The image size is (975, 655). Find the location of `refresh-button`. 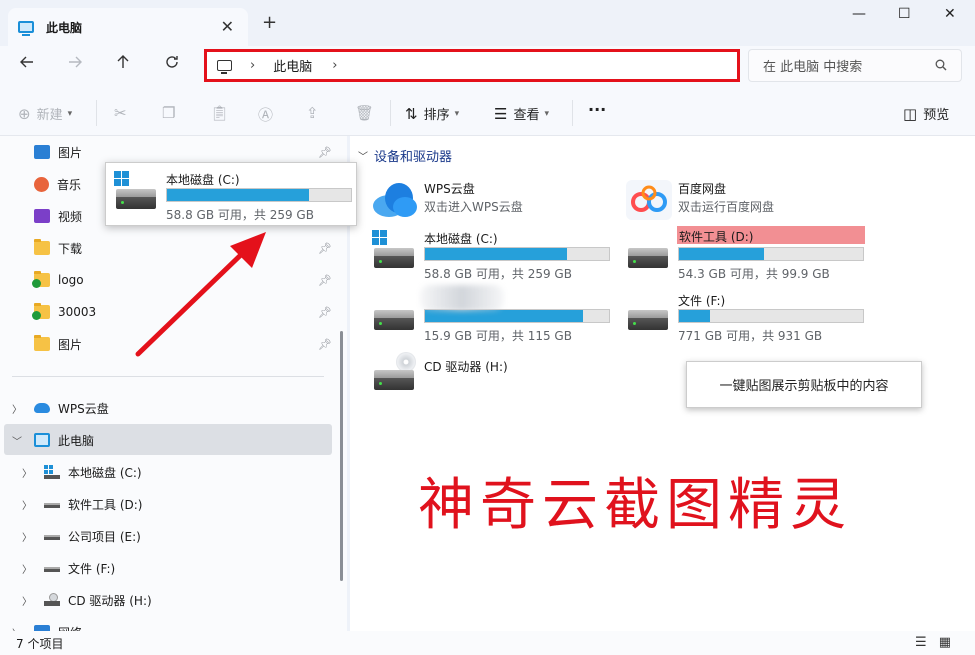

refresh-button is located at coordinates (172, 64).